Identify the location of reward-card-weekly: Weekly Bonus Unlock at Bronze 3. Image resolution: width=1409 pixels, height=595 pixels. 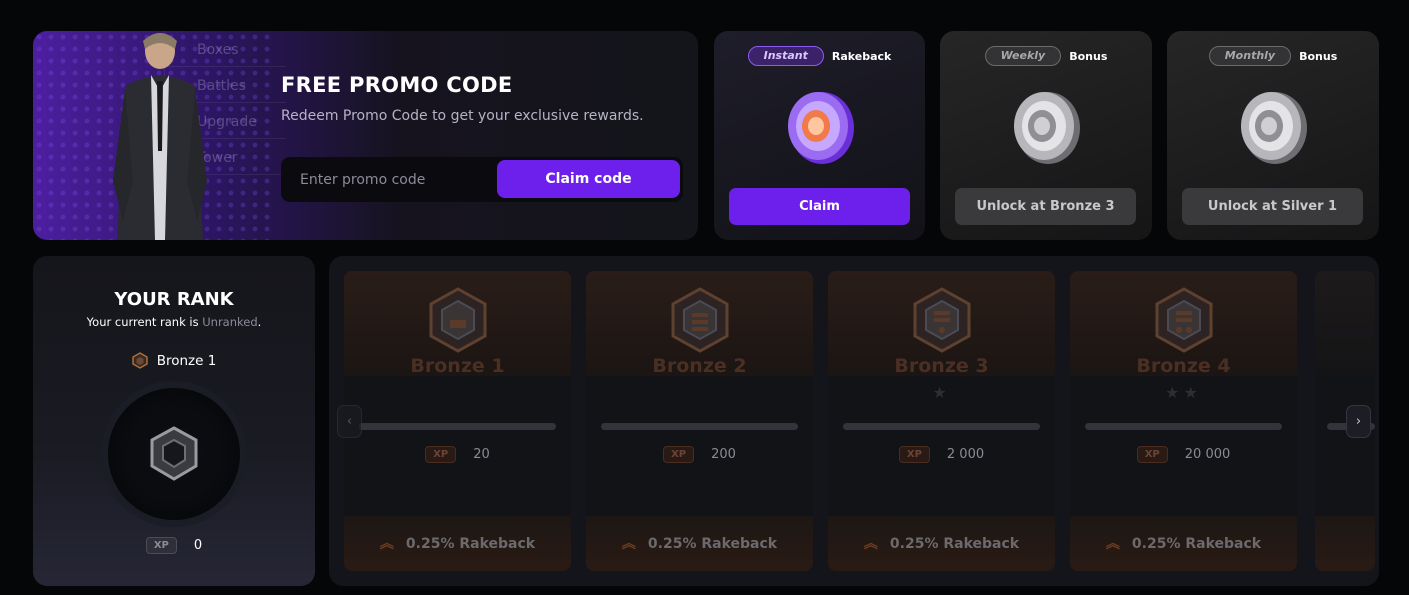
(1046, 135).